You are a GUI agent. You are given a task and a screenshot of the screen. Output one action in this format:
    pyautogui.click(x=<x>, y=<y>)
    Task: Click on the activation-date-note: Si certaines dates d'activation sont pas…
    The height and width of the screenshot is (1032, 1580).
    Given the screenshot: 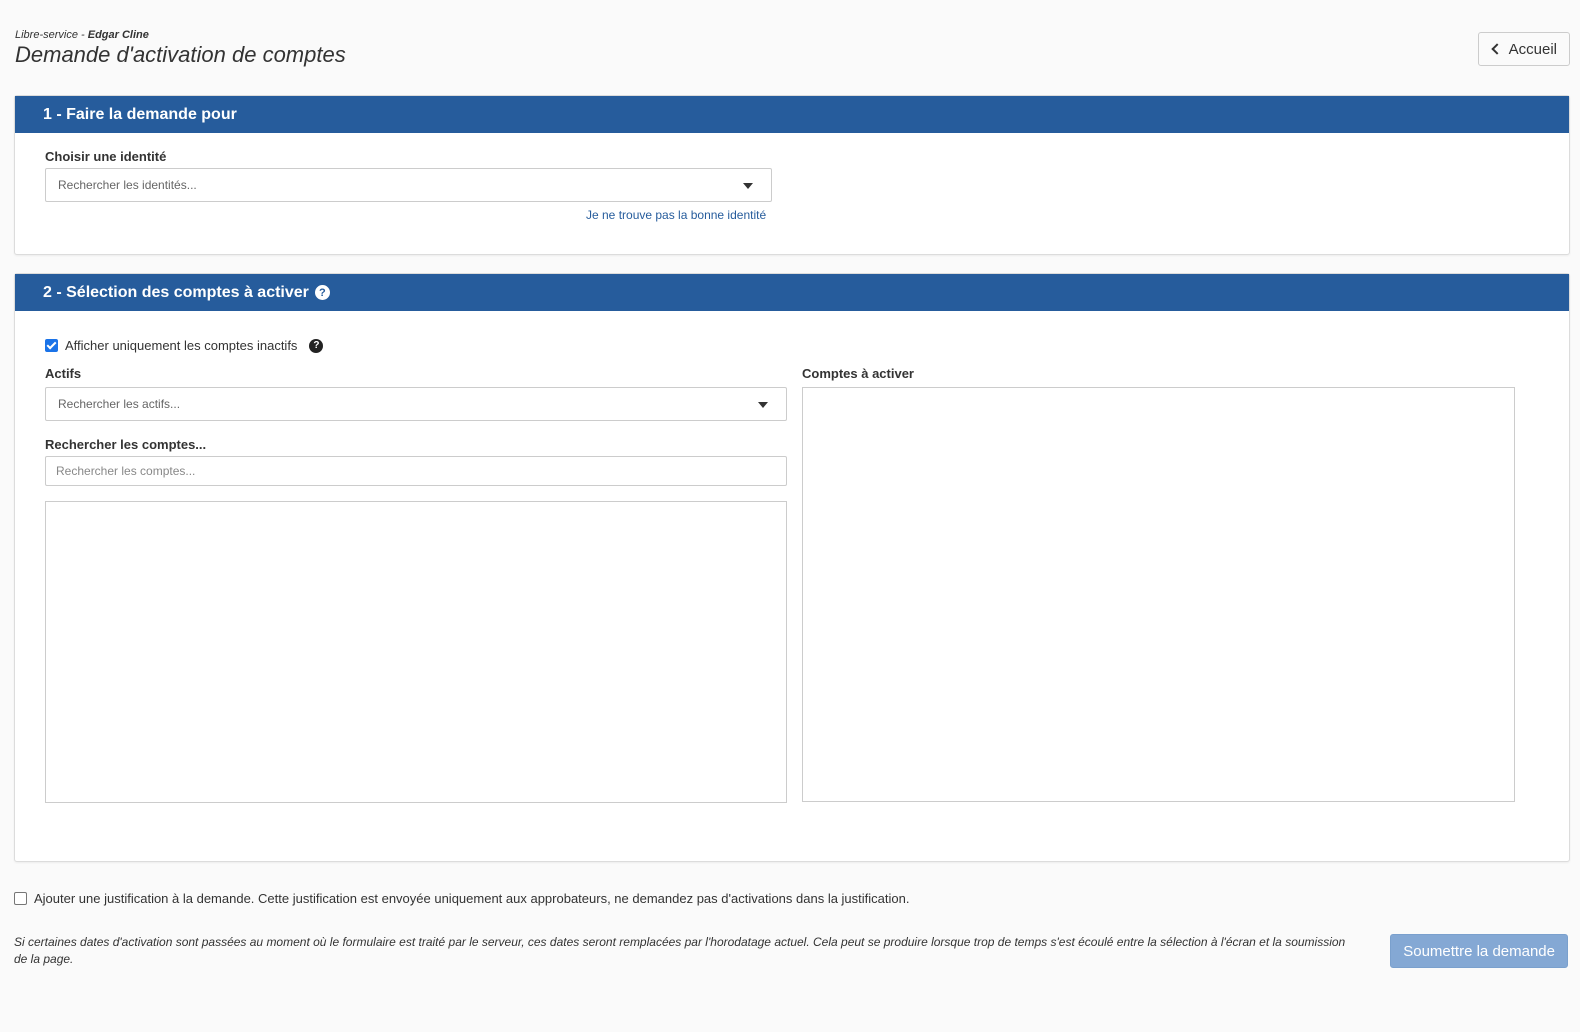 What is the action you would take?
    pyautogui.click(x=680, y=950)
    